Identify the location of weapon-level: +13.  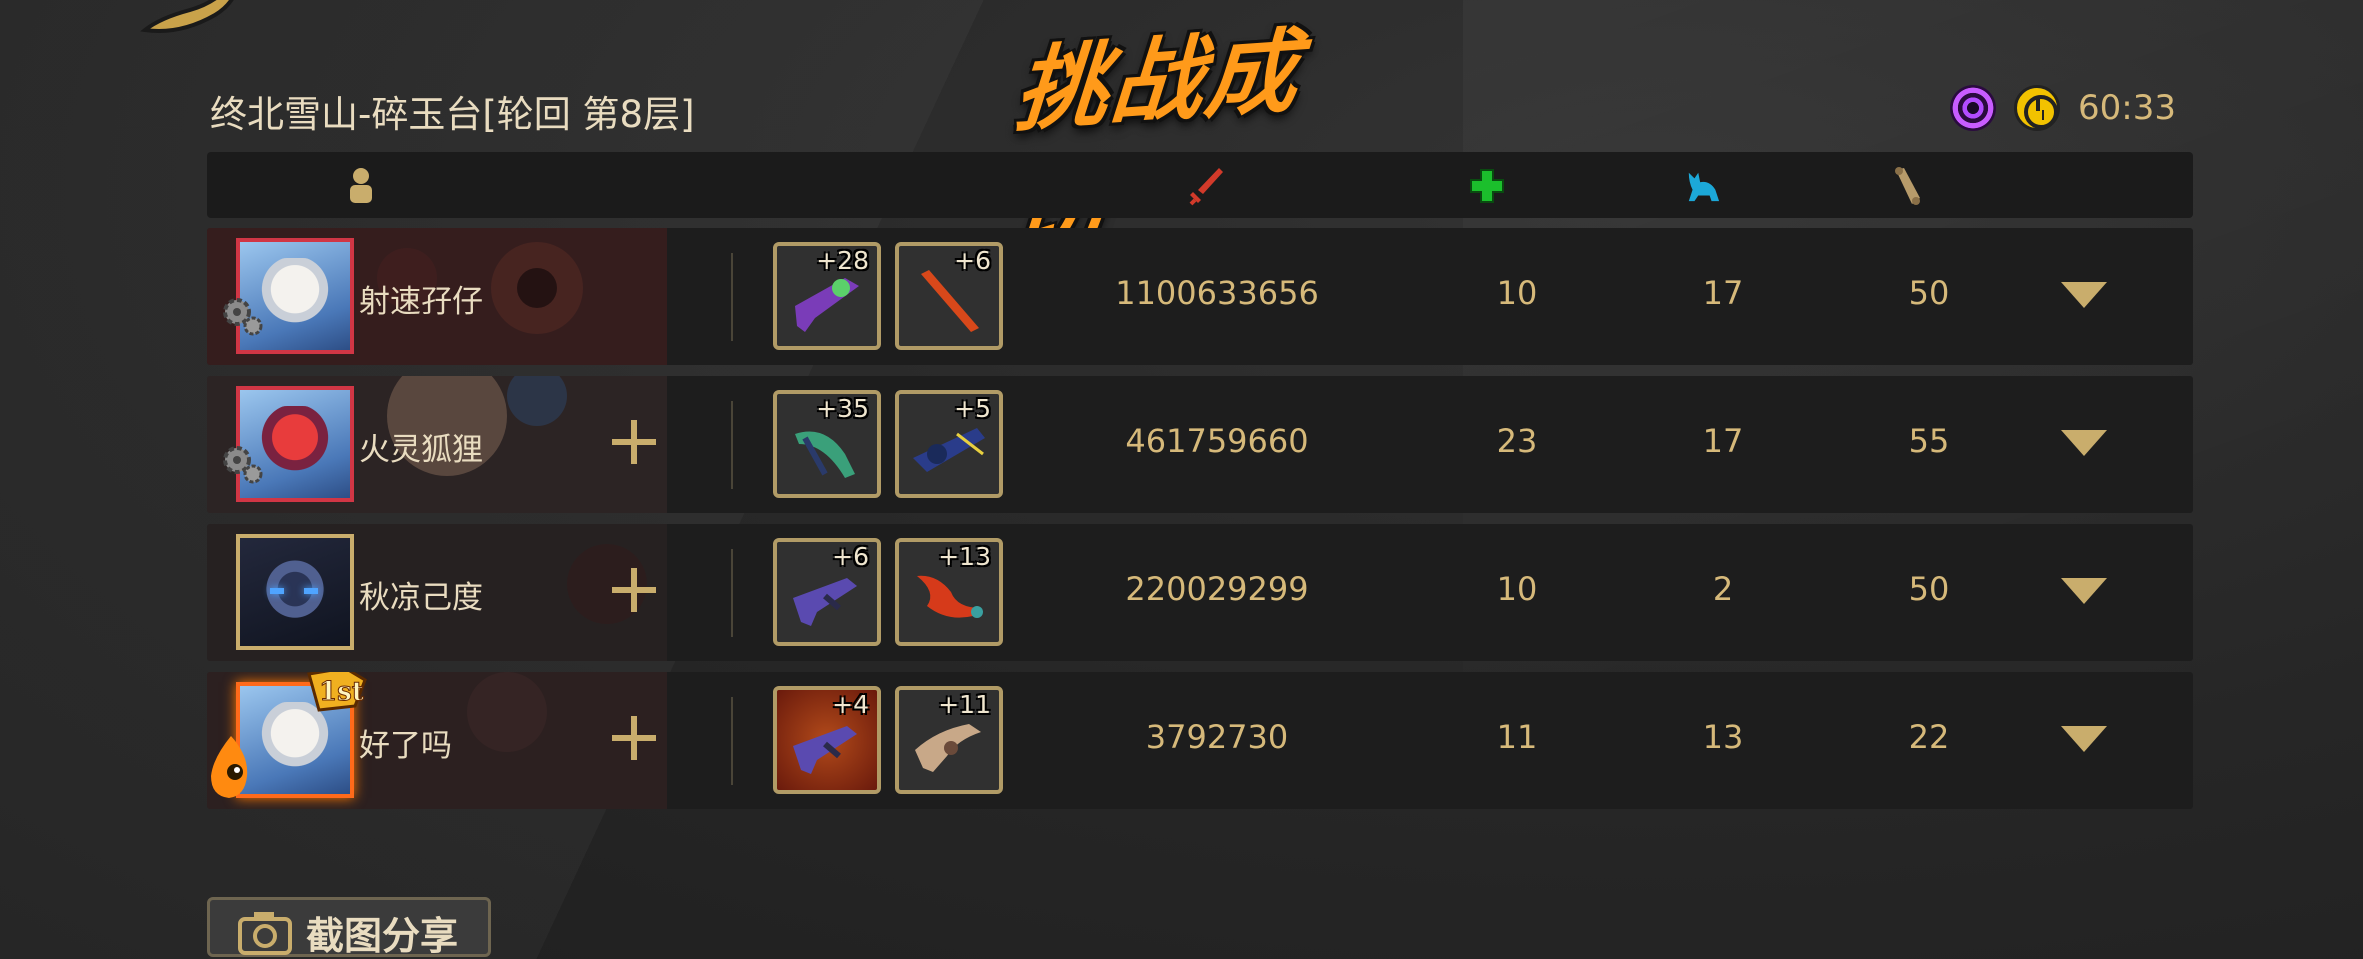
(964, 556).